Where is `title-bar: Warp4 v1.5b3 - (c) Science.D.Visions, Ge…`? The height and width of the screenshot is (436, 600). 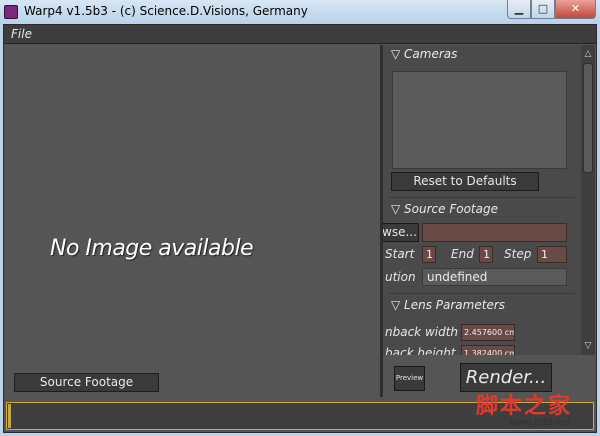
title-bar: Warp4 v1.5b3 - (c) Science.D.Visions, Ge… is located at coordinates (300, 12).